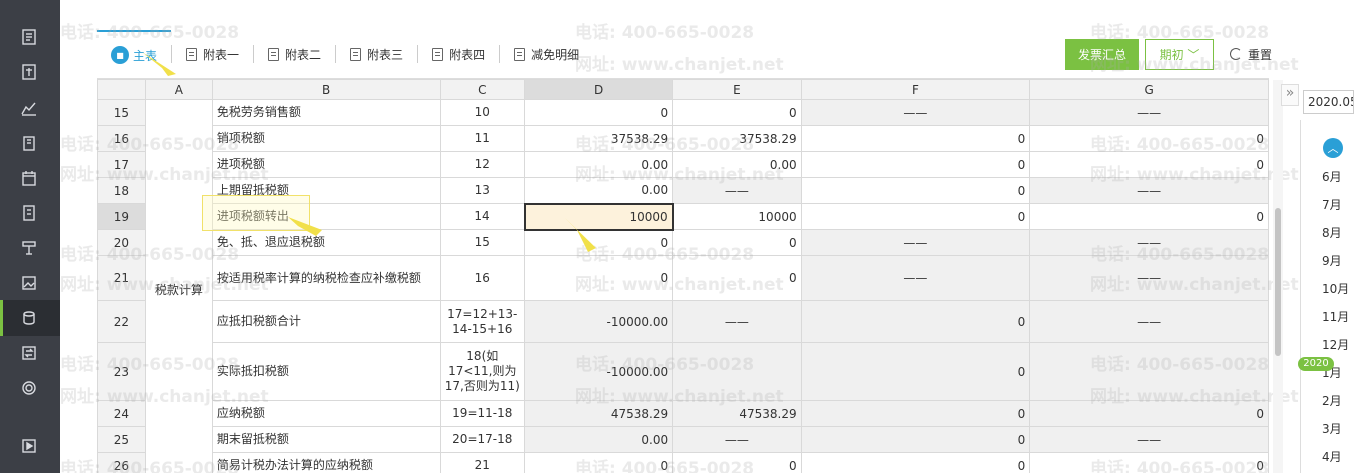  Describe the element at coordinates (1332, 232) in the screenshot. I see `month-item: 8月` at that location.